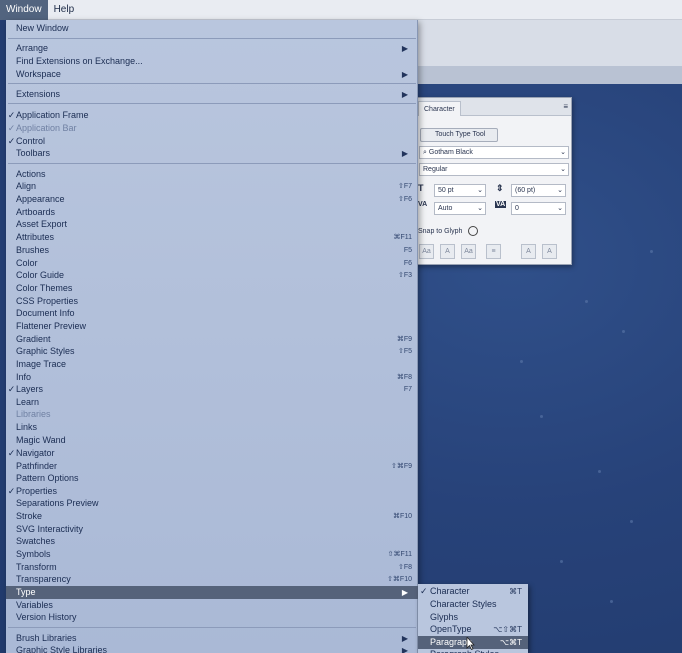 The height and width of the screenshot is (653, 682). I want to click on menu-item-document-info: Document Info, so click(212, 313).